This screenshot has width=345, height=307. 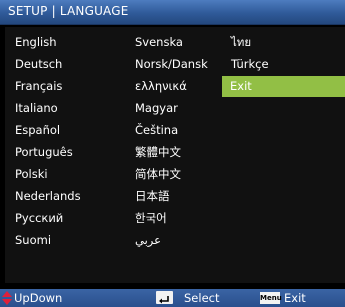 I want to click on exit-label: Exit, so click(x=295, y=298).